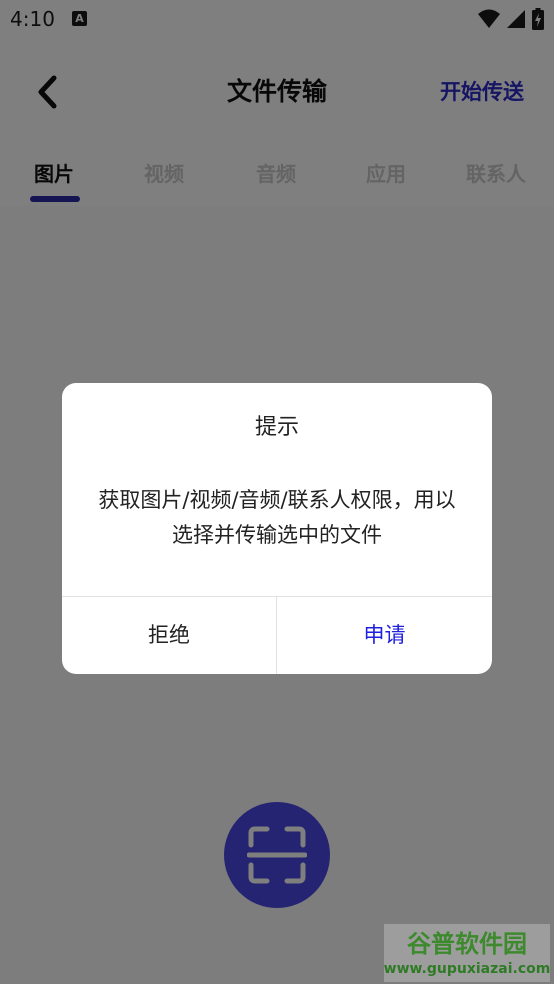 The height and width of the screenshot is (984, 554). Describe the element at coordinates (169, 635) in the screenshot. I see `deny-button: 拒绝` at that location.